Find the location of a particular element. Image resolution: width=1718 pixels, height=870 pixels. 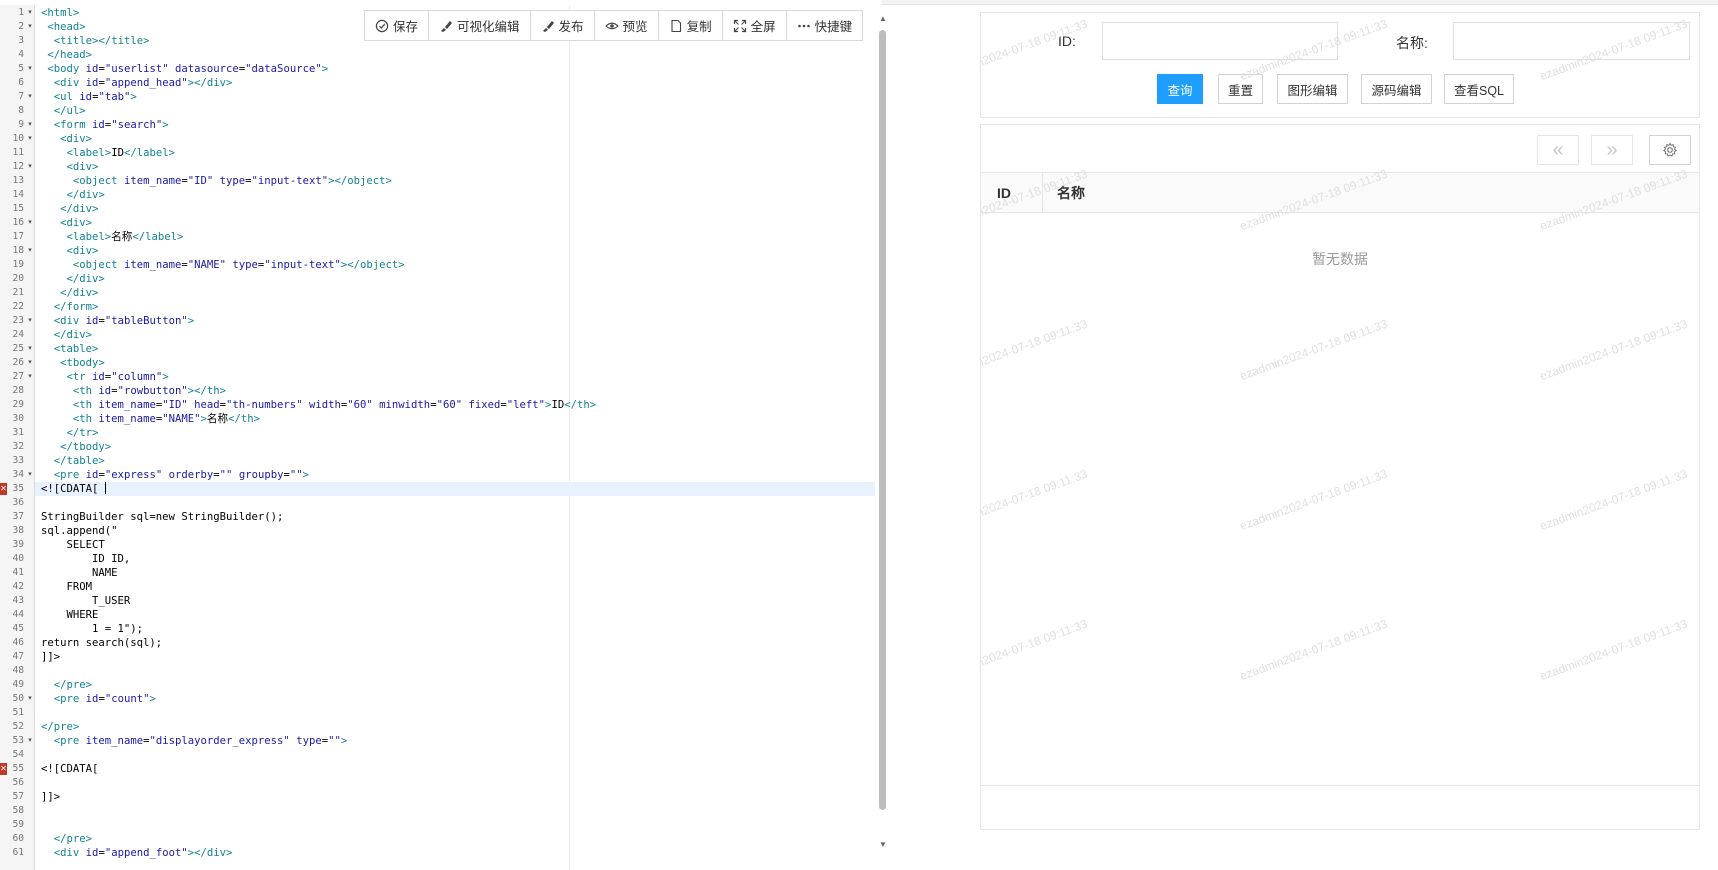

code-line: <table> is located at coordinates (455, 349).